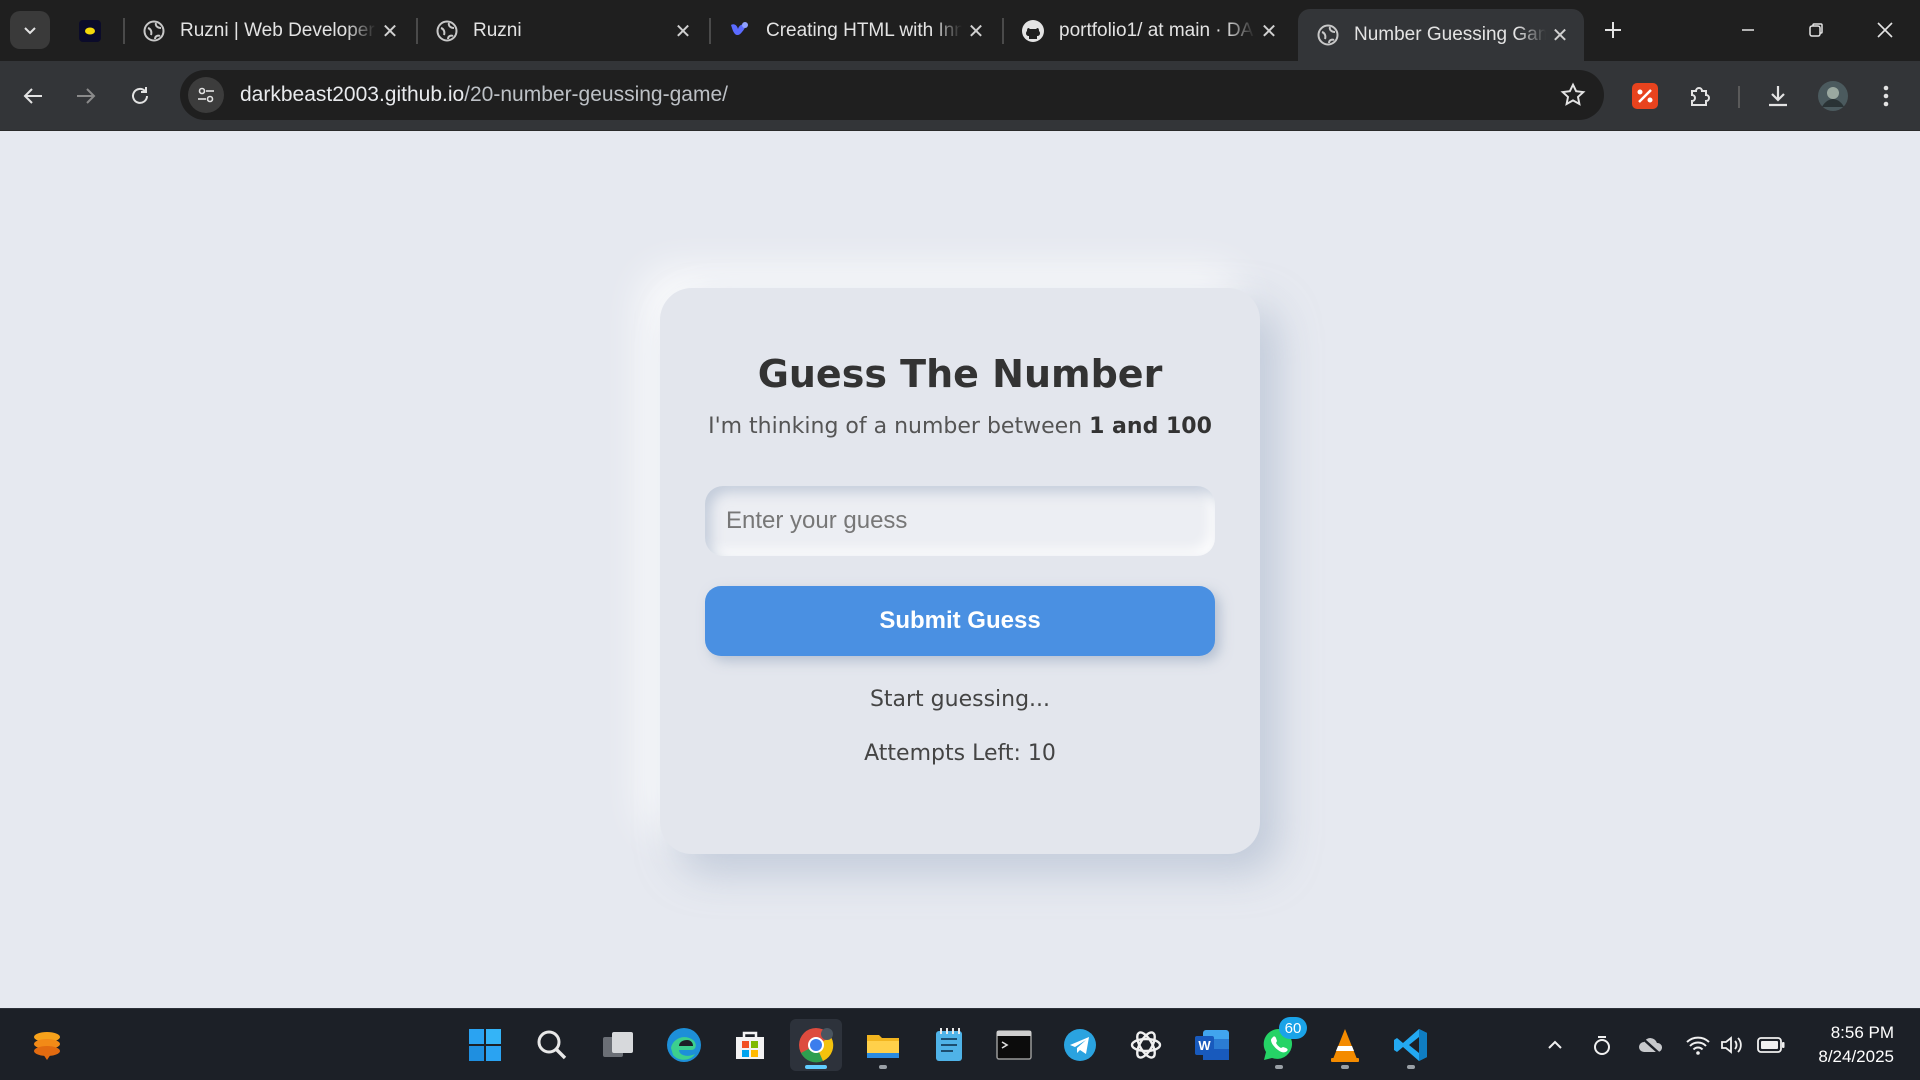 The width and height of the screenshot is (1920, 1080). What do you see at coordinates (960, 374) in the screenshot?
I see `game-title: Guess The Number` at bounding box center [960, 374].